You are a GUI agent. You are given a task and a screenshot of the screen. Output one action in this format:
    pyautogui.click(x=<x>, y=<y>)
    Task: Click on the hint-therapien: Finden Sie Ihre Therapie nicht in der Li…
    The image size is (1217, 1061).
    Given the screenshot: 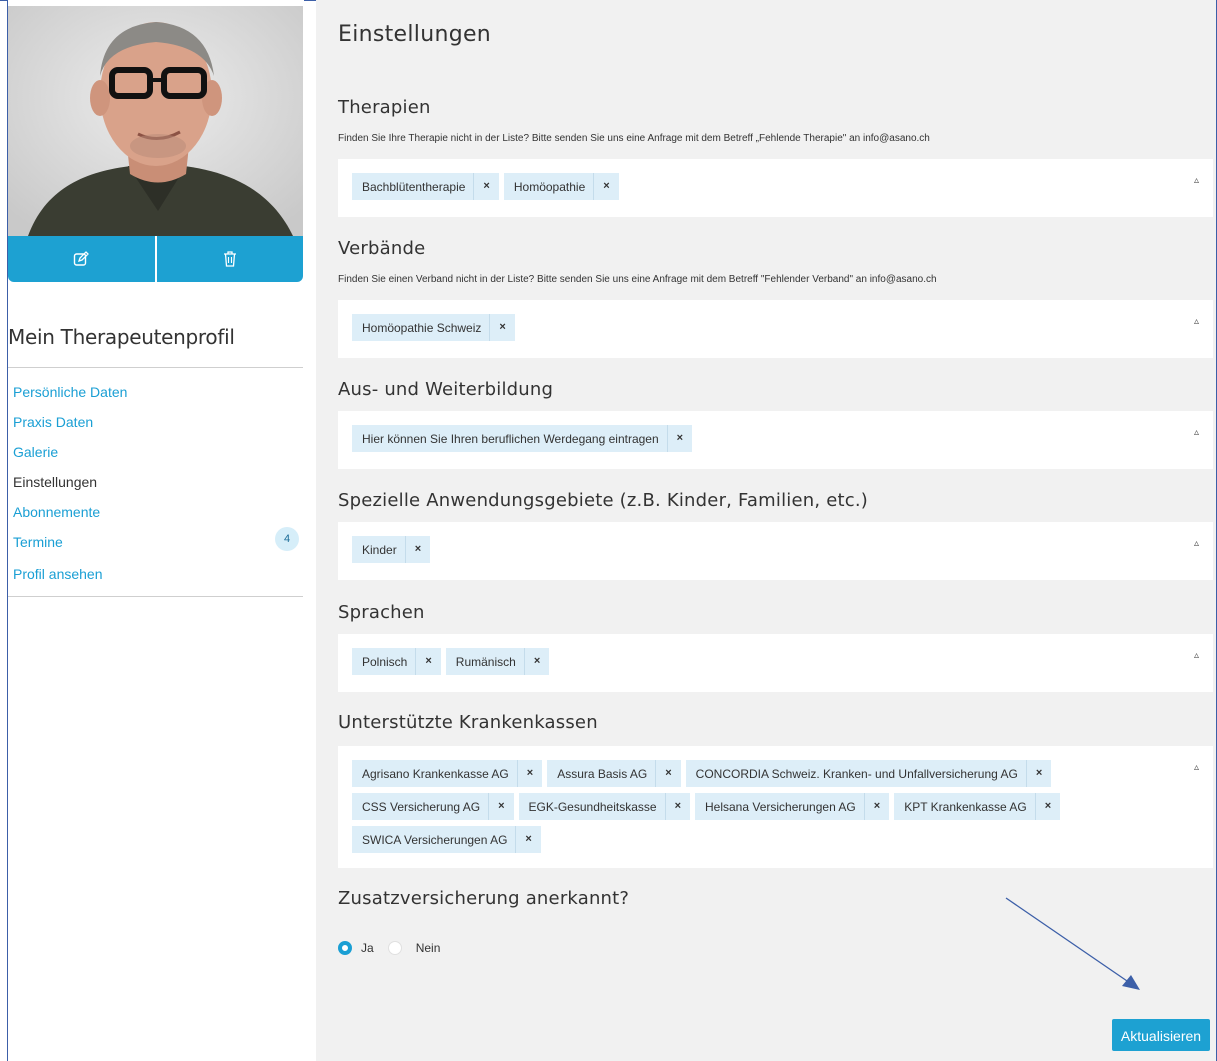 What is the action you would take?
    pyautogui.click(x=634, y=138)
    